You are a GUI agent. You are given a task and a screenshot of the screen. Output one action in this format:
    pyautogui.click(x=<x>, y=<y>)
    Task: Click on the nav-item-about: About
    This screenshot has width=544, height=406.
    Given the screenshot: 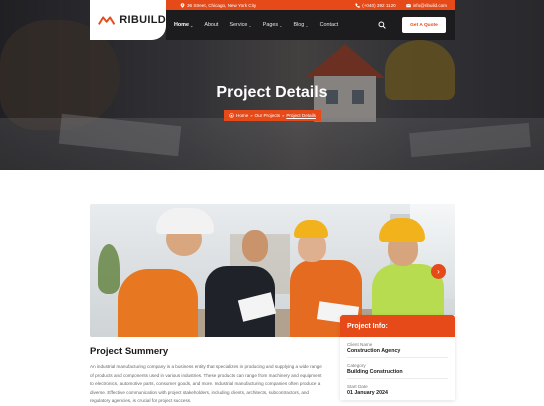 What is the action you would take?
    pyautogui.click(x=211, y=25)
    